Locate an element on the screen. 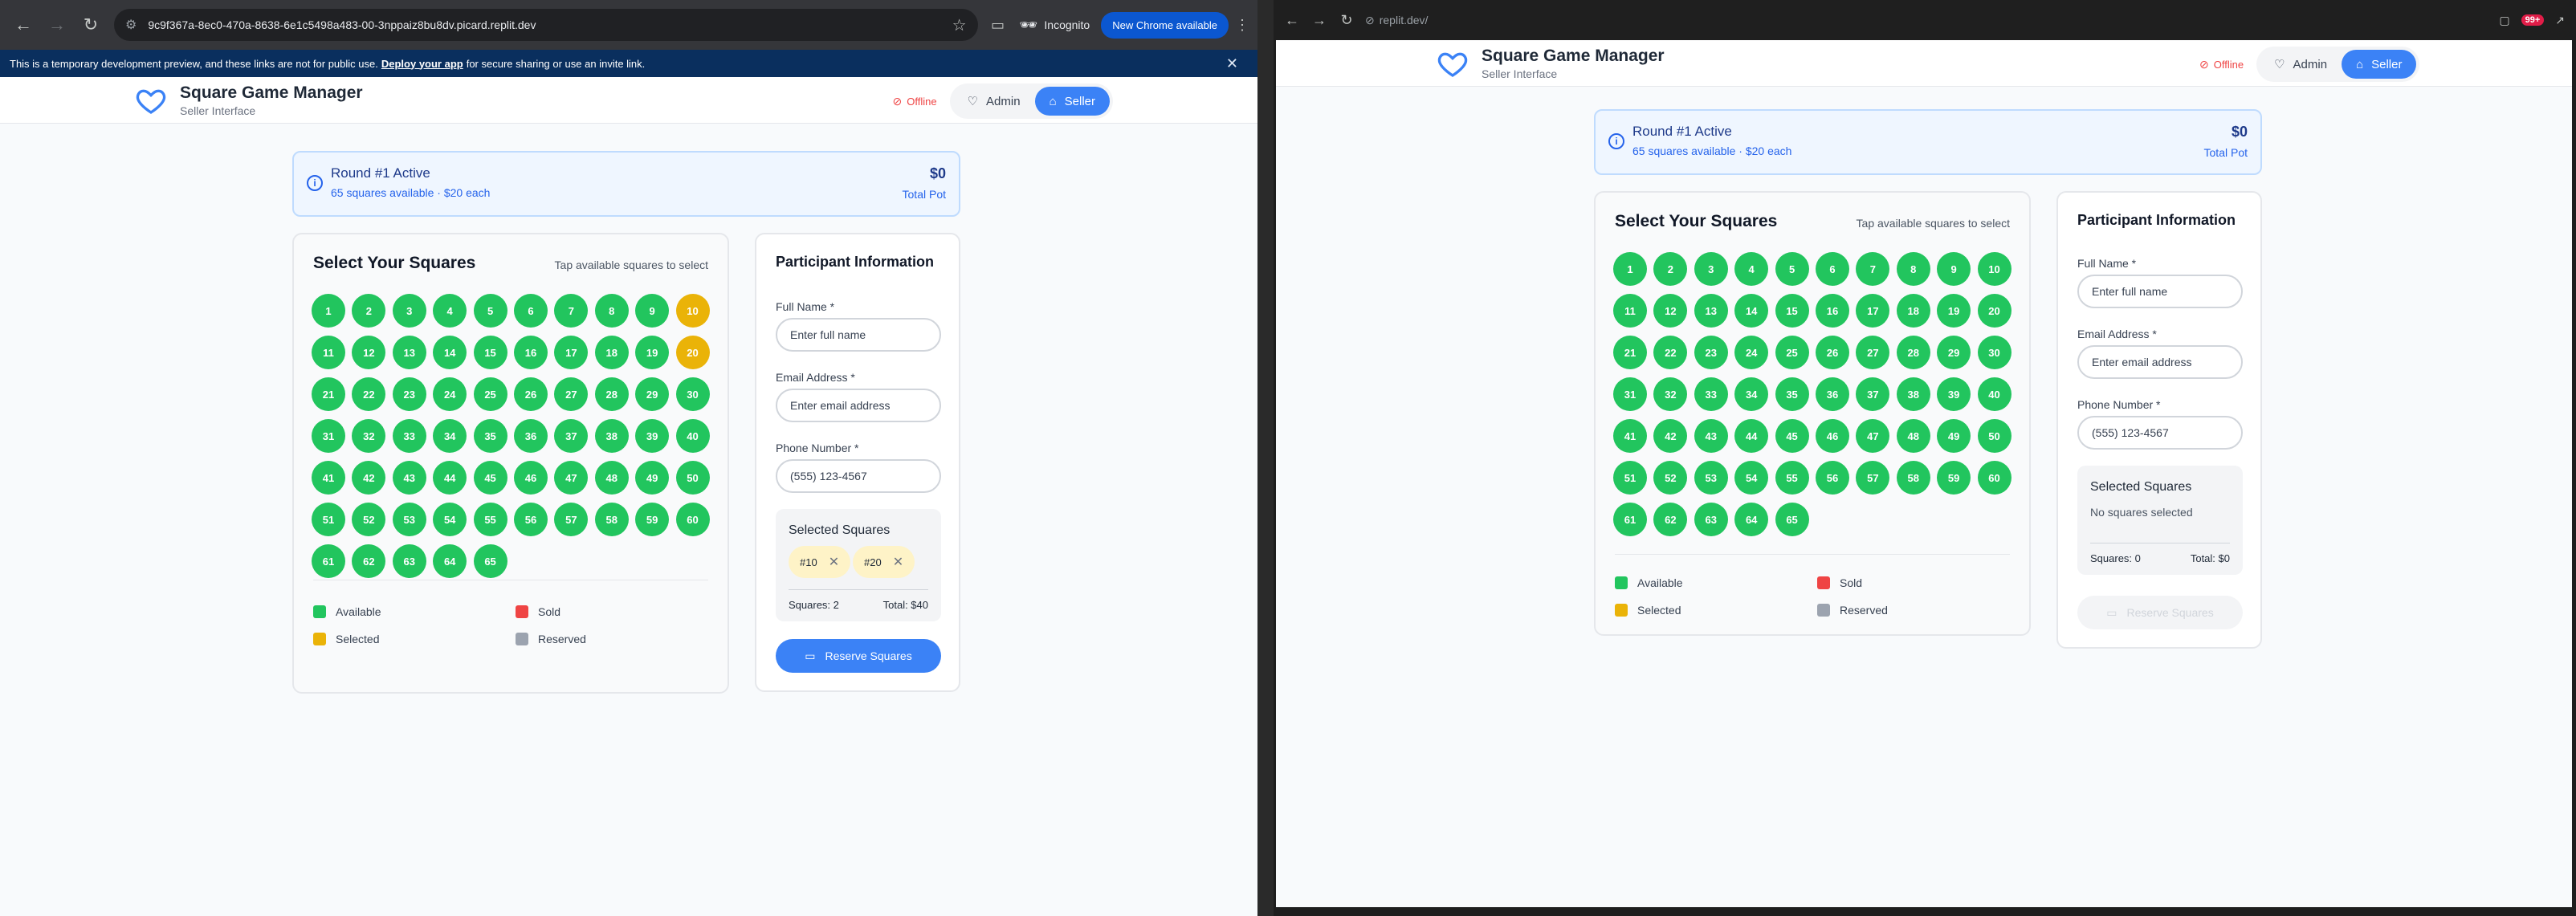 The image size is (2576, 916). square-49: 49 is located at coordinates (652, 478).